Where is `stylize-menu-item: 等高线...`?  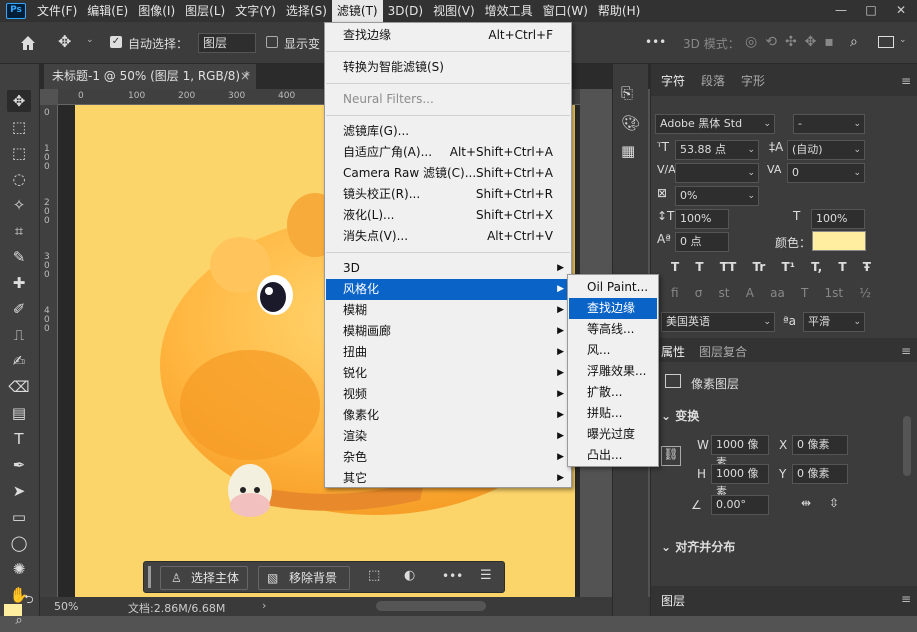
stylize-menu-item: 等高线... is located at coordinates (613, 329).